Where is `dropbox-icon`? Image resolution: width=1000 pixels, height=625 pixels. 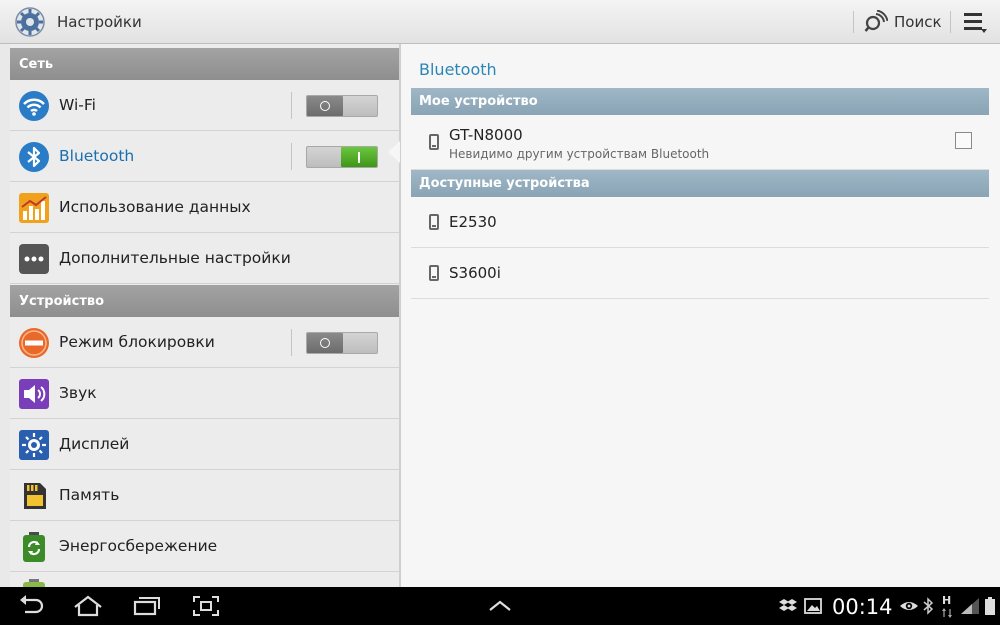
dropbox-icon is located at coordinates (788, 605).